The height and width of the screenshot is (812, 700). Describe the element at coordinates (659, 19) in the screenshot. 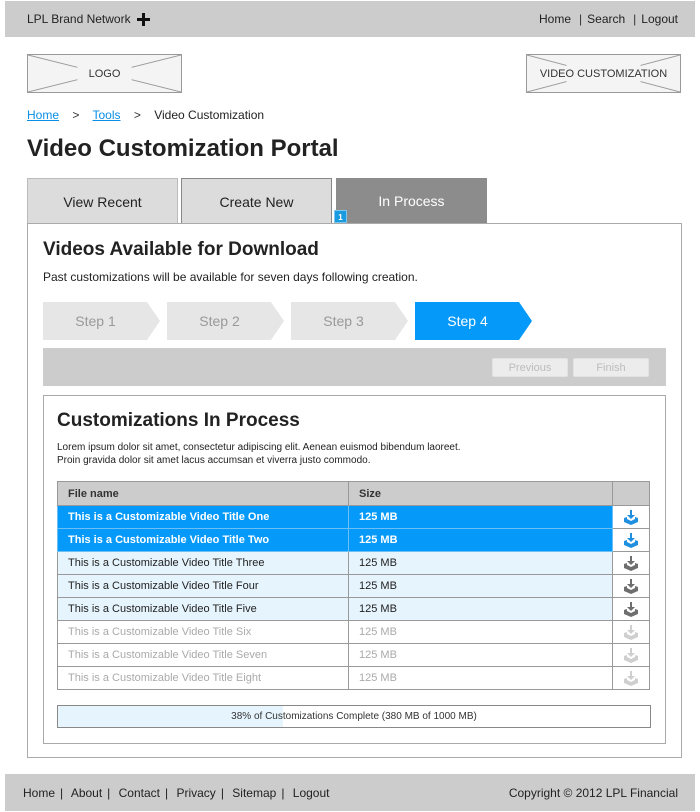

I see `top-nav-logout: Logout` at that location.